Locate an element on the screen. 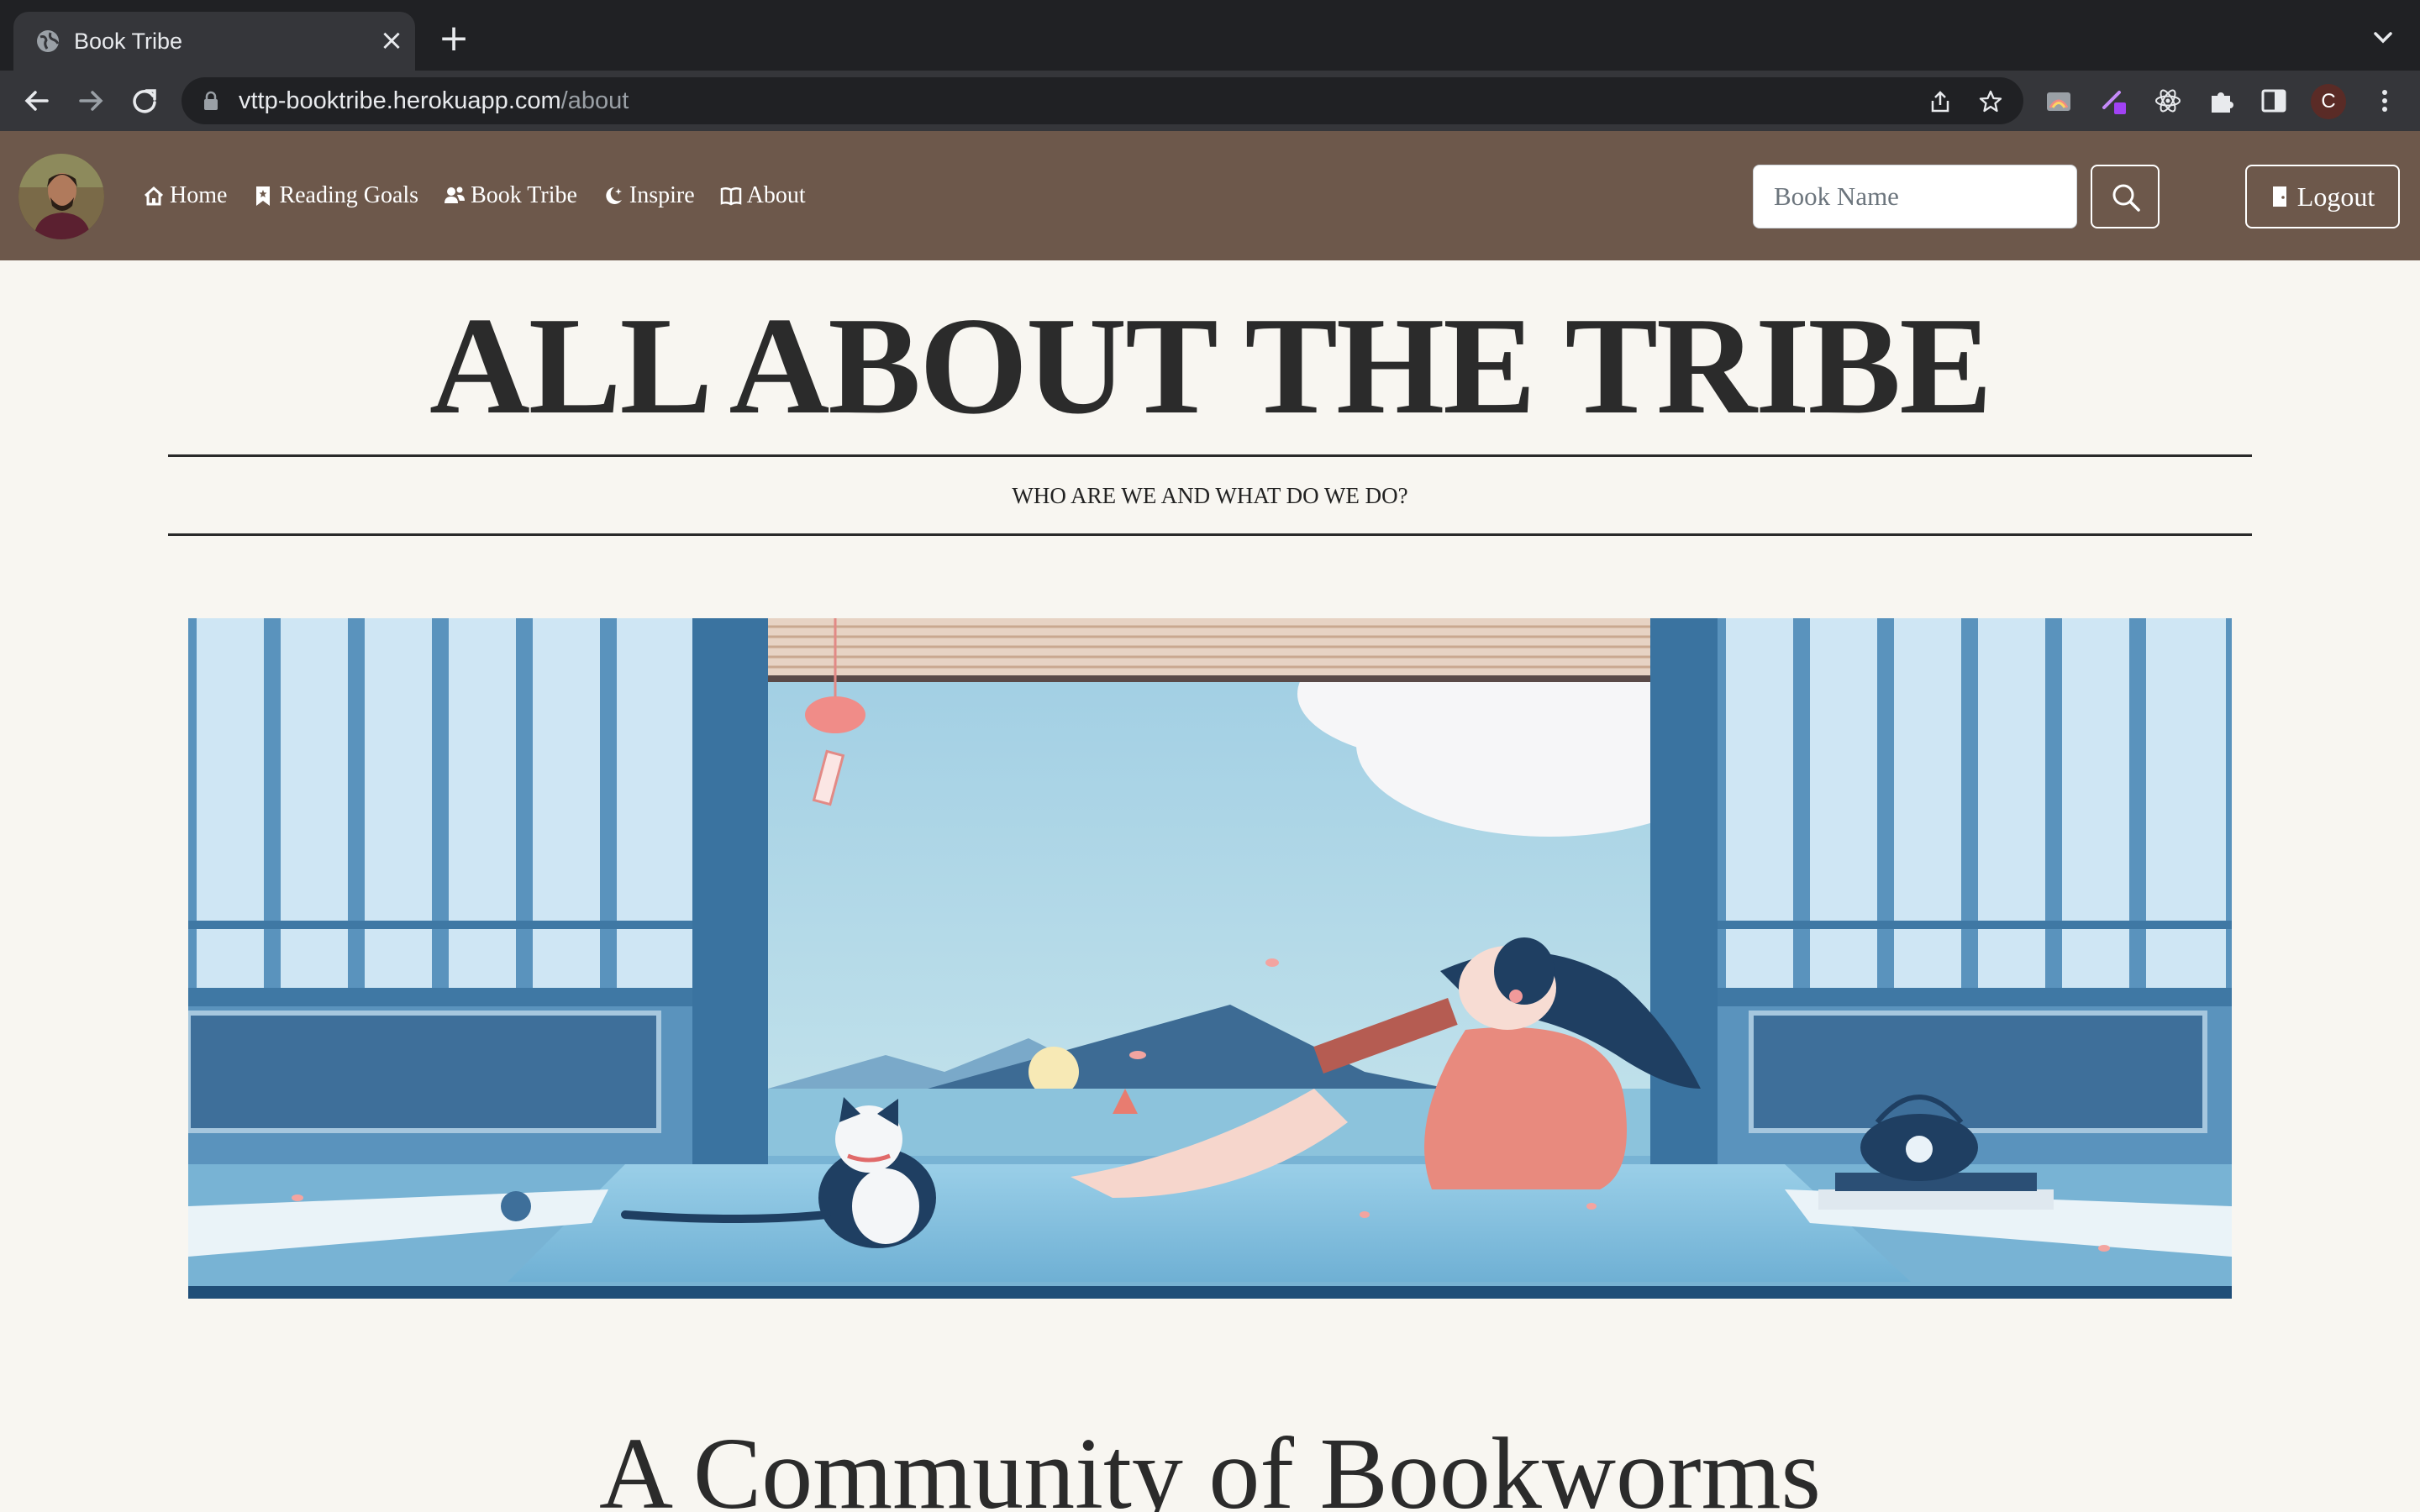  lock-icon is located at coordinates (211, 100).